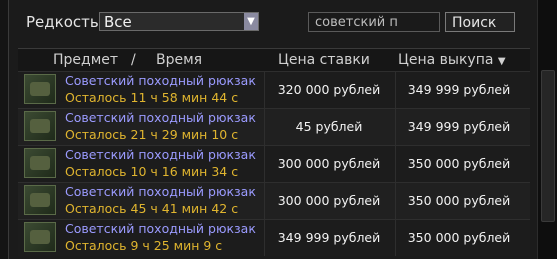 The image size is (557, 259). I want to click on scrollbar-thumb, so click(548, 146).